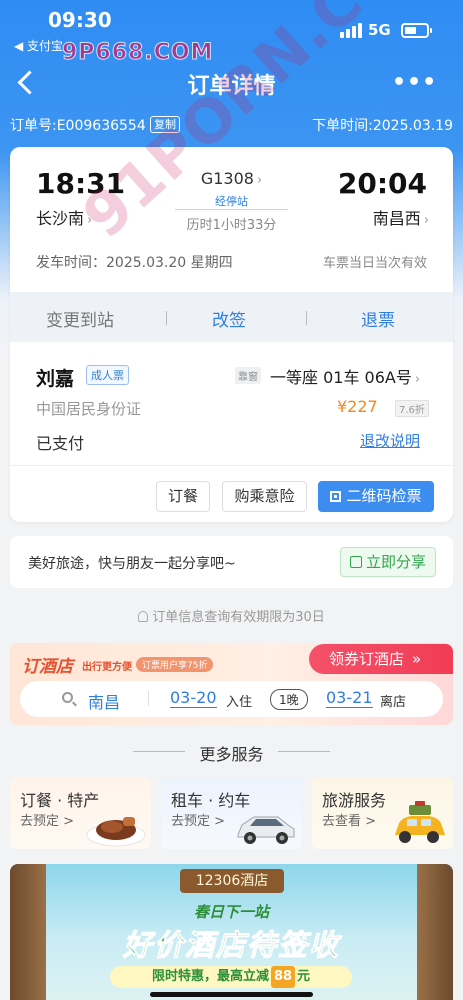 This screenshot has width=463, height=1000. What do you see at coordinates (116, 832) in the screenshot?
I see `steak-icon` at bounding box center [116, 832].